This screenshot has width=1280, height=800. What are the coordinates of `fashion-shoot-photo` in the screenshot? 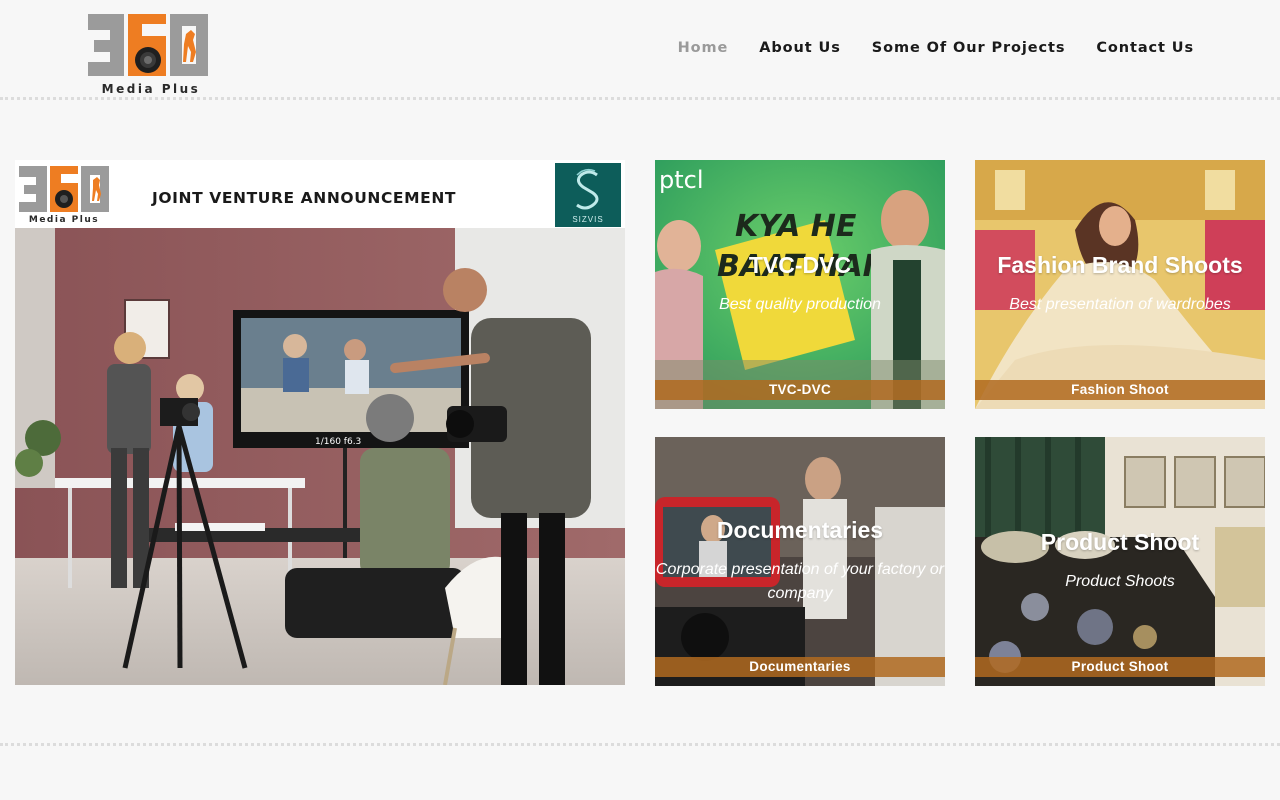 It's located at (1120, 284).